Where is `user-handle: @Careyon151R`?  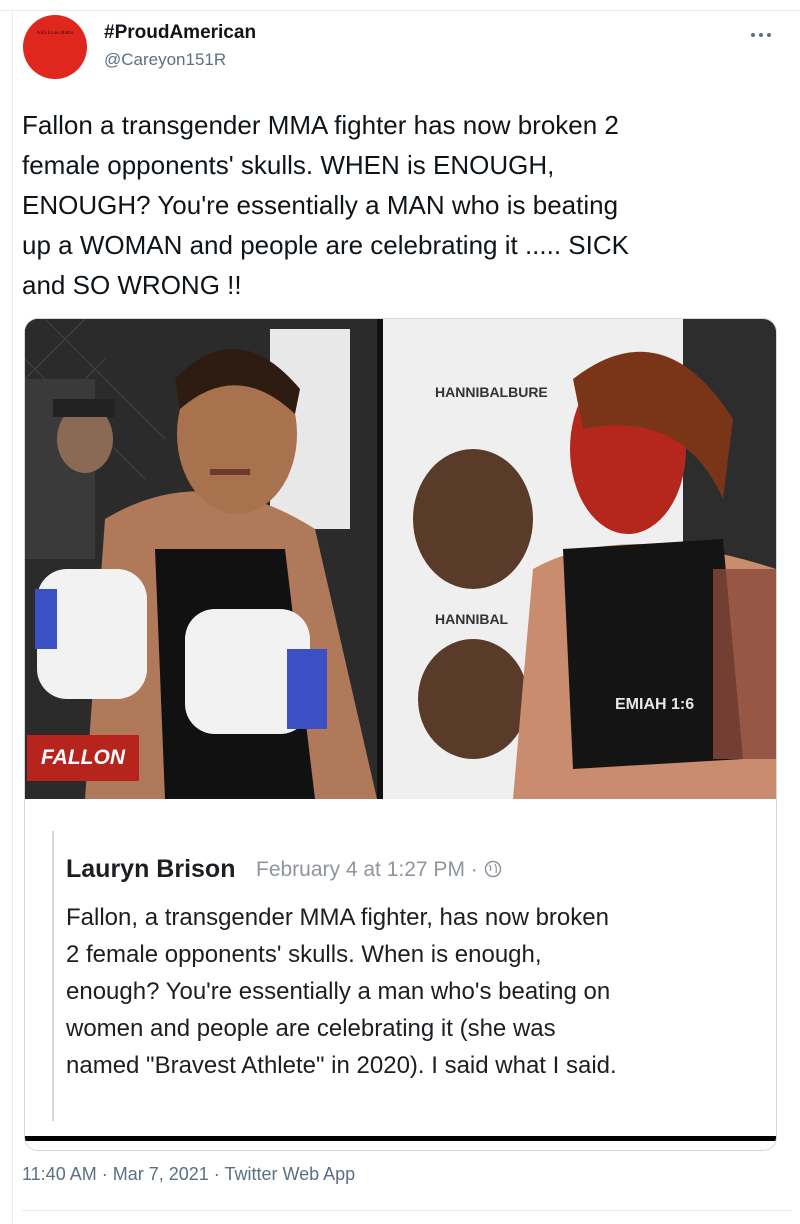 user-handle: @Careyon151R is located at coordinates (165, 60).